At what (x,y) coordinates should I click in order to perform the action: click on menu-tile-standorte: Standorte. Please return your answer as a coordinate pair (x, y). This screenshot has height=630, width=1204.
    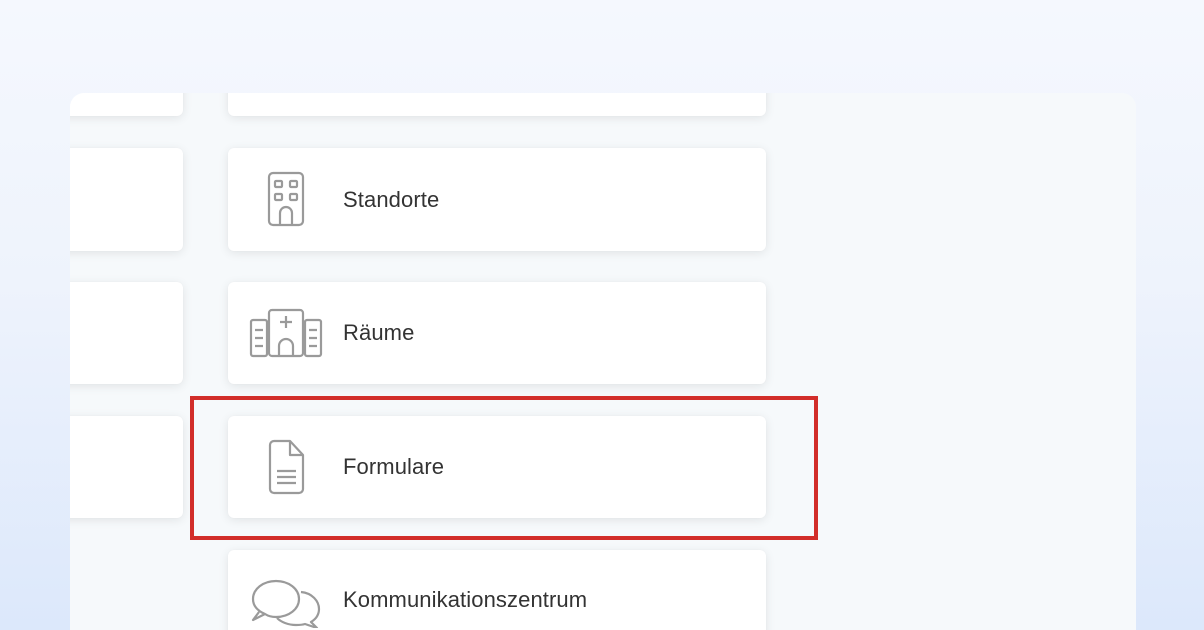
    Looking at the image, I should click on (497, 199).